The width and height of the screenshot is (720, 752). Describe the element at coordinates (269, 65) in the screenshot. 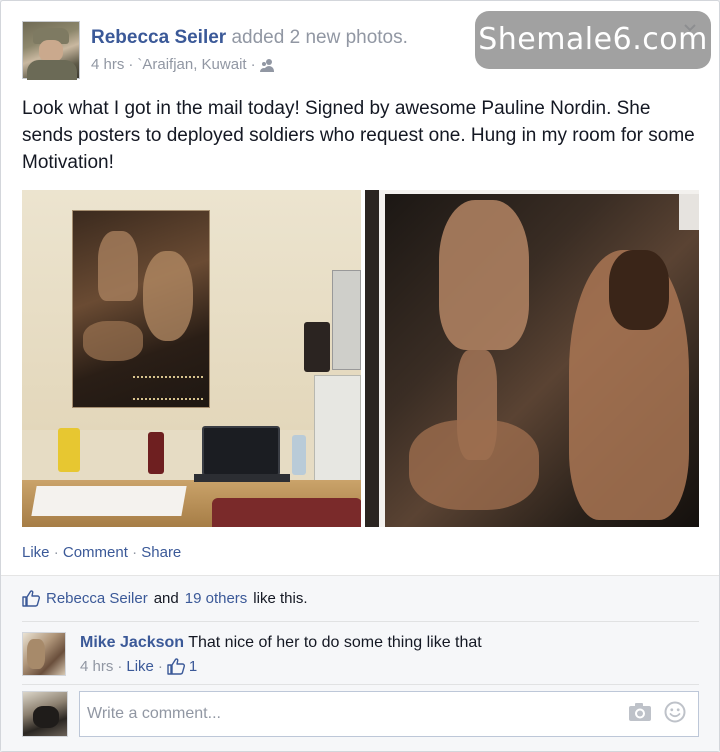

I see `friends-icon` at that location.